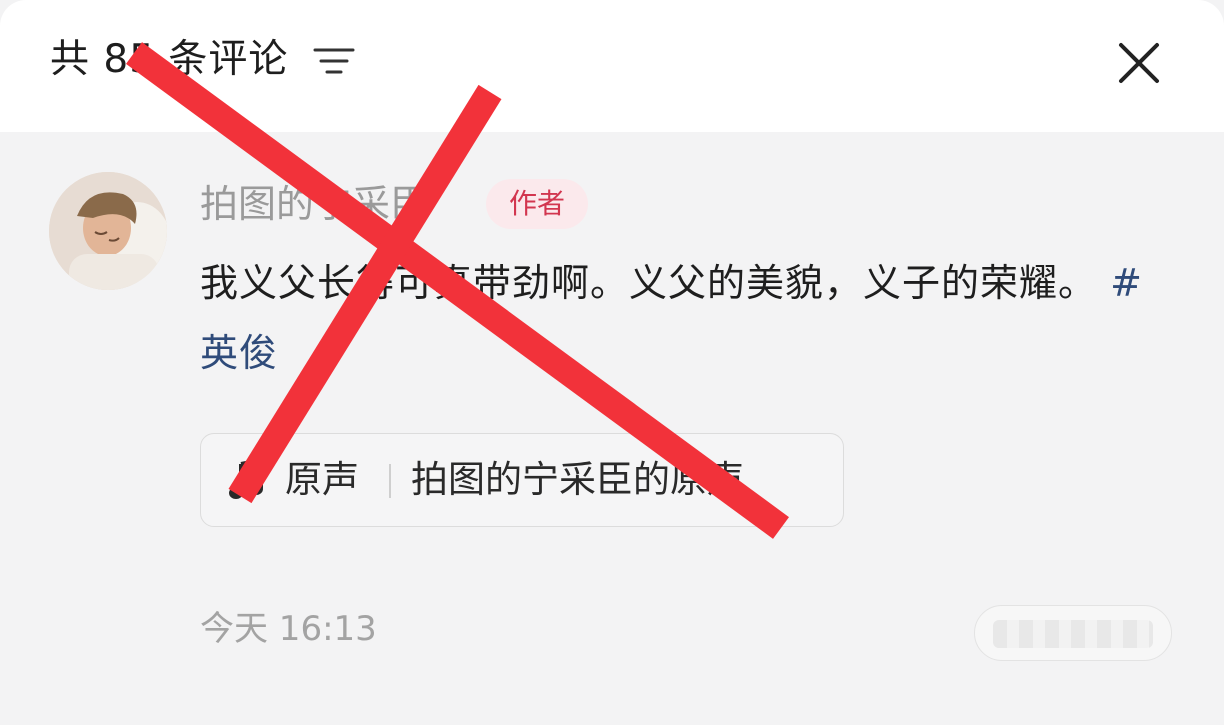 The height and width of the screenshot is (725, 1224). I want to click on filter-lines-icon, so click(334, 61).